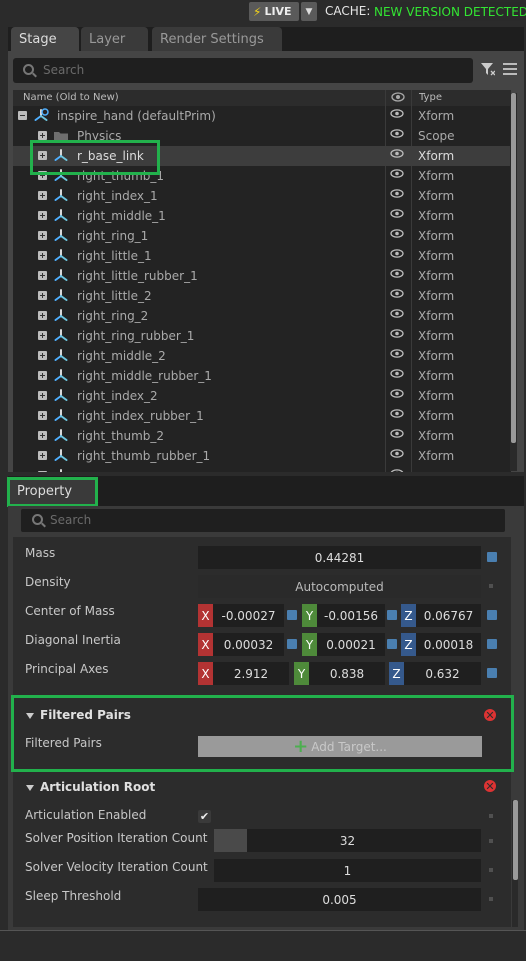  What do you see at coordinates (448, 644) in the screenshot?
I see `inertia-z-field: 0.00018` at bounding box center [448, 644].